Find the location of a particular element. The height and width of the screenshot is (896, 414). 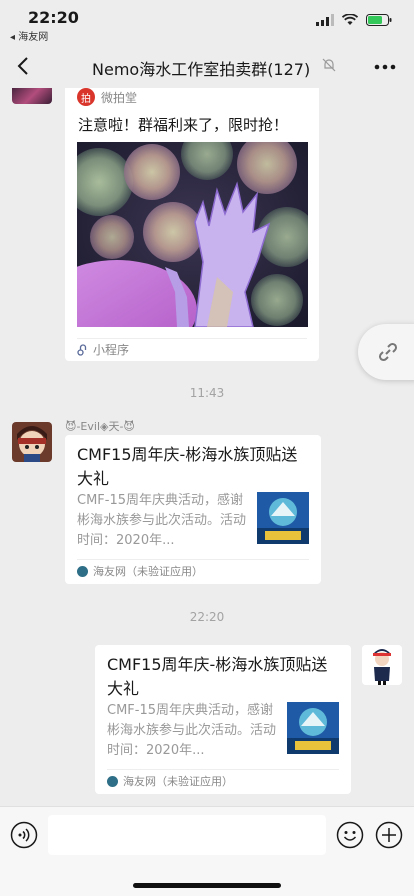

back-chevron-icon is located at coordinates (24, 66).